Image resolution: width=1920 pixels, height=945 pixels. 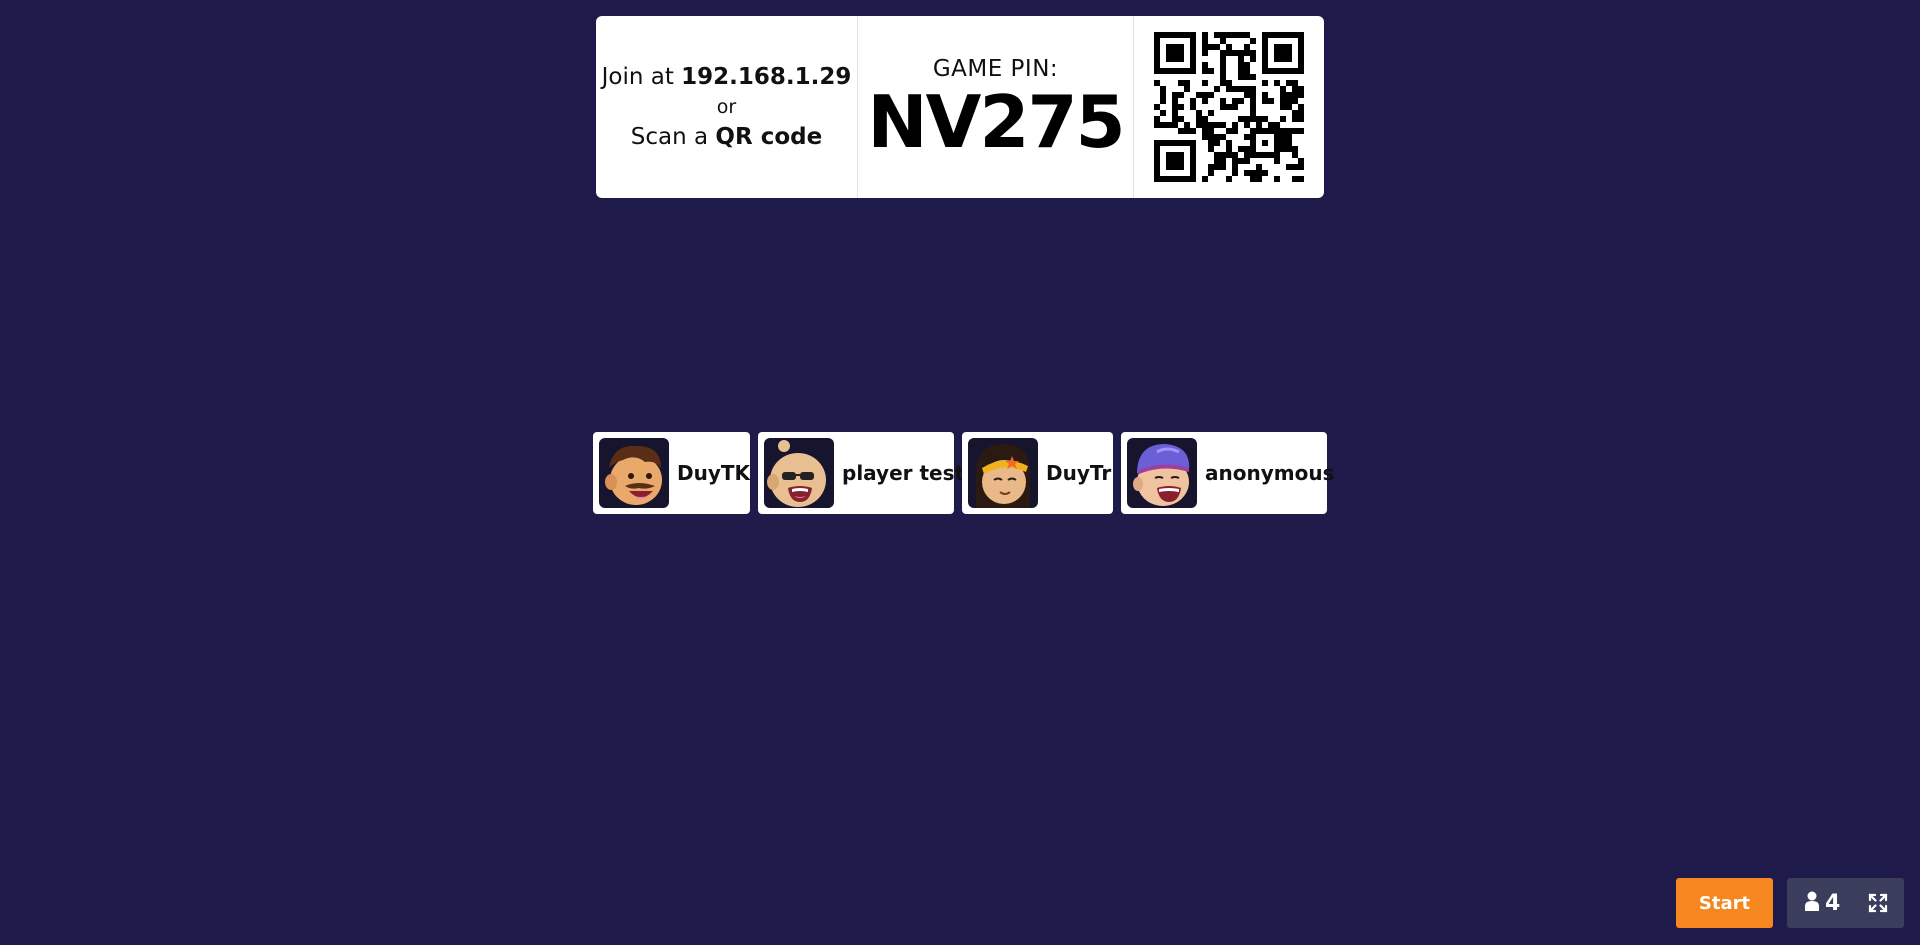 I want to click on scan-prefix: Scan a, so click(x=673, y=137).